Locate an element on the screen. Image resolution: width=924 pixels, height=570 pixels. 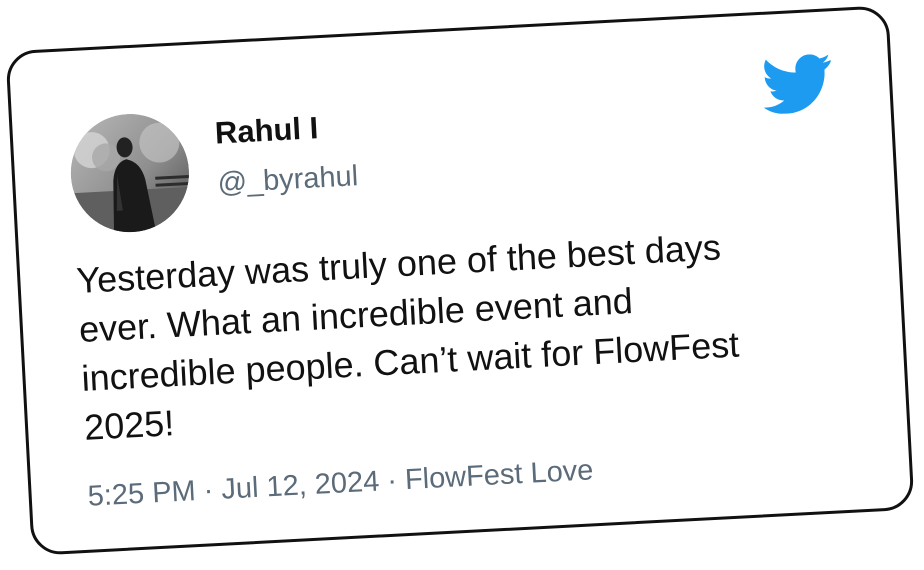
author-handle: @_byrahul is located at coordinates (288, 180).